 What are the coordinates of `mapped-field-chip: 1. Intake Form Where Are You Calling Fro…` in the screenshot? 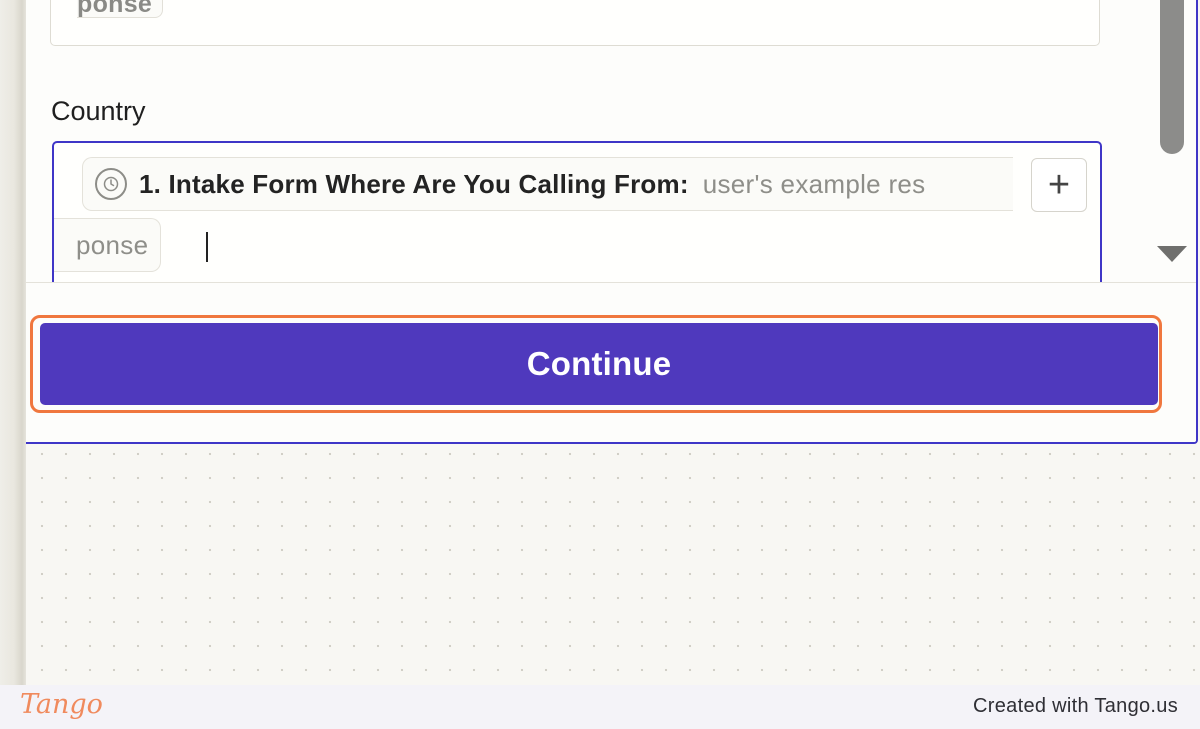 It's located at (547, 184).